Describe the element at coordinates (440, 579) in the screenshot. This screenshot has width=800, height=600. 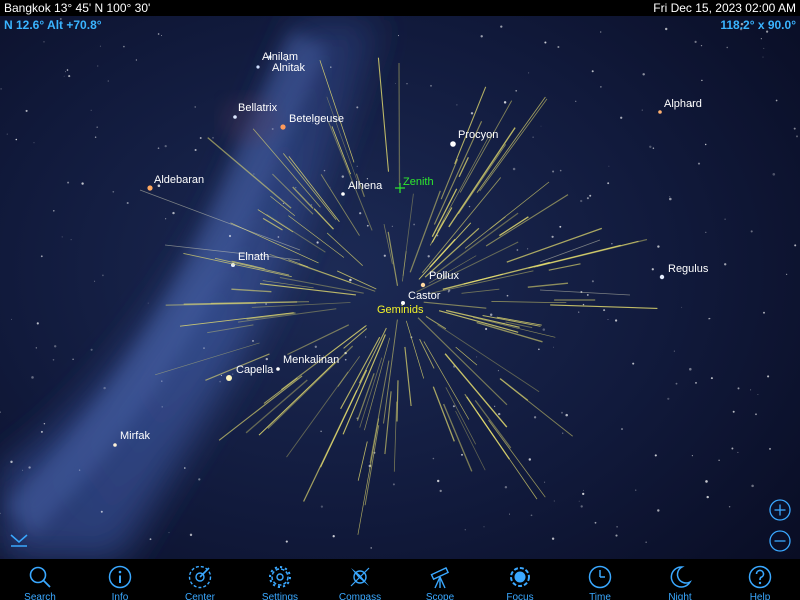
I see `scope-button: Scope` at that location.